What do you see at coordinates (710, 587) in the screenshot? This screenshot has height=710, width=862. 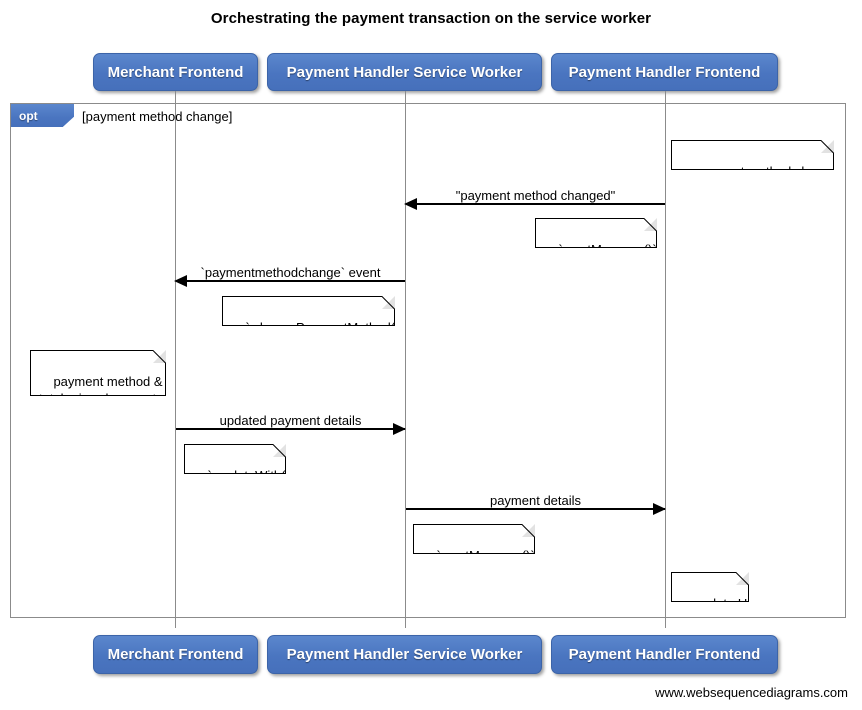 I see `note-update-ui: update UI` at bounding box center [710, 587].